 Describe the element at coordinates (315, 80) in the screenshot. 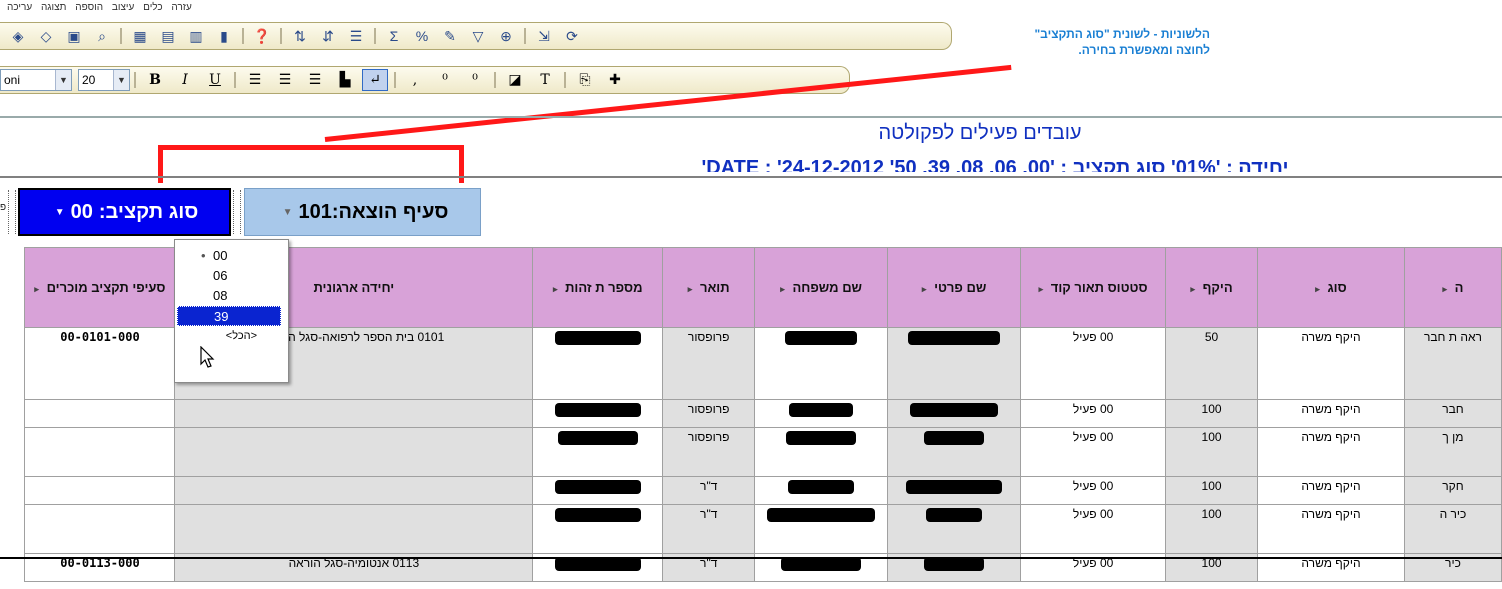

I see `align-right-icon: ☰` at that location.